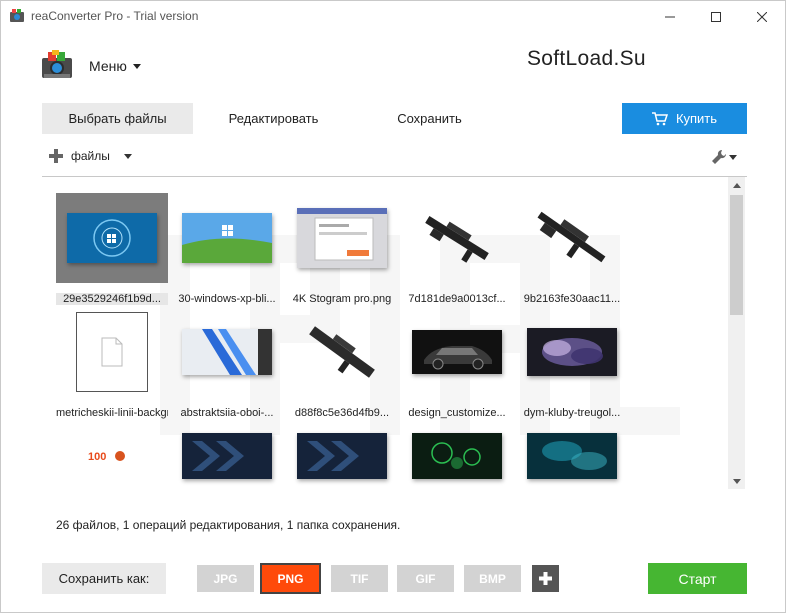 This screenshot has height=613, width=786. I want to click on save-as-button: Сохранить как:, so click(104, 578).